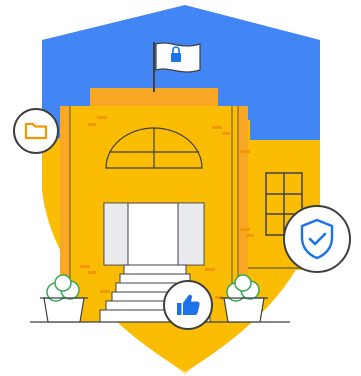  I want to click on folder-icon, so click(36, 131).